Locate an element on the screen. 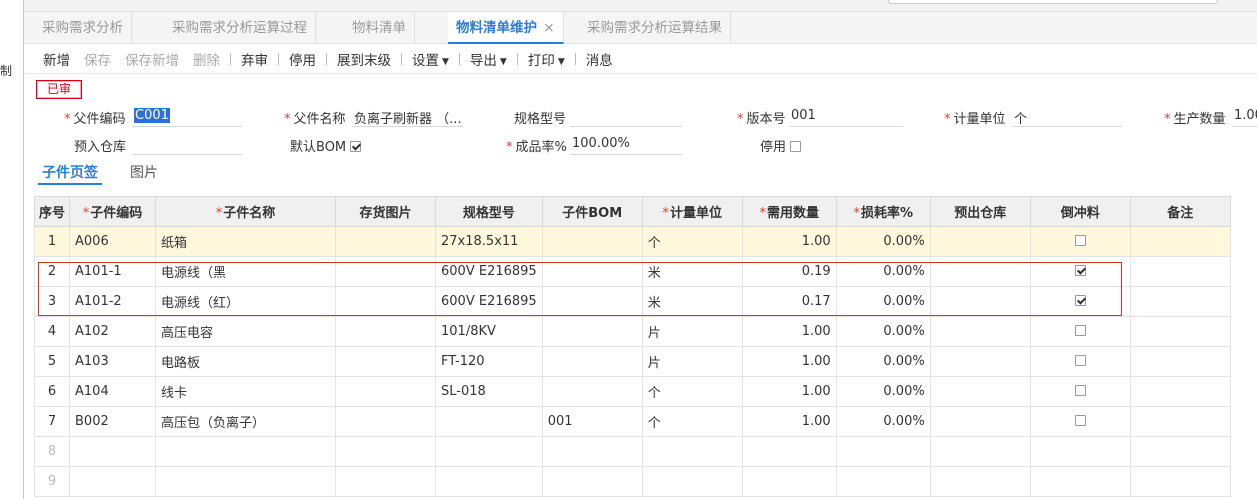 This screenshot has width=1257, height=499. col-header-warehouse: 预出仓库 is located at coordinates (980, 211).